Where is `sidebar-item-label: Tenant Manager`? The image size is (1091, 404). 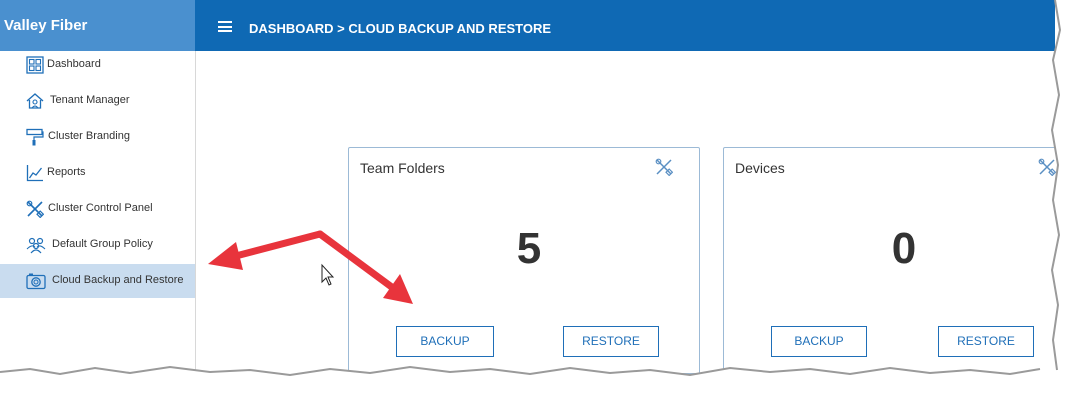 sidebar-item-label: Tenant Manager is located at coordinates (90, 100).